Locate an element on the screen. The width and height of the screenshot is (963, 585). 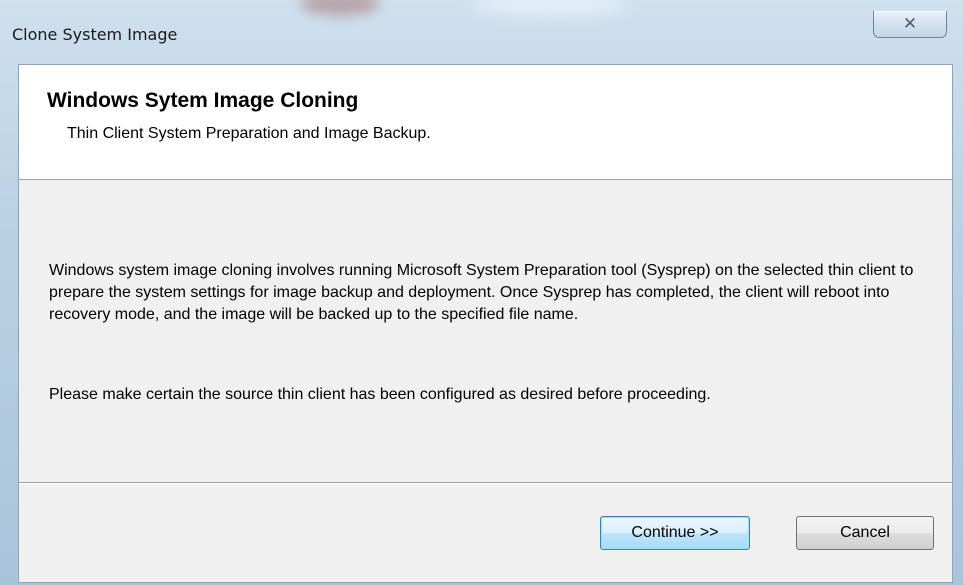
close-icon: ✕ is located at coordinates (910, 23).